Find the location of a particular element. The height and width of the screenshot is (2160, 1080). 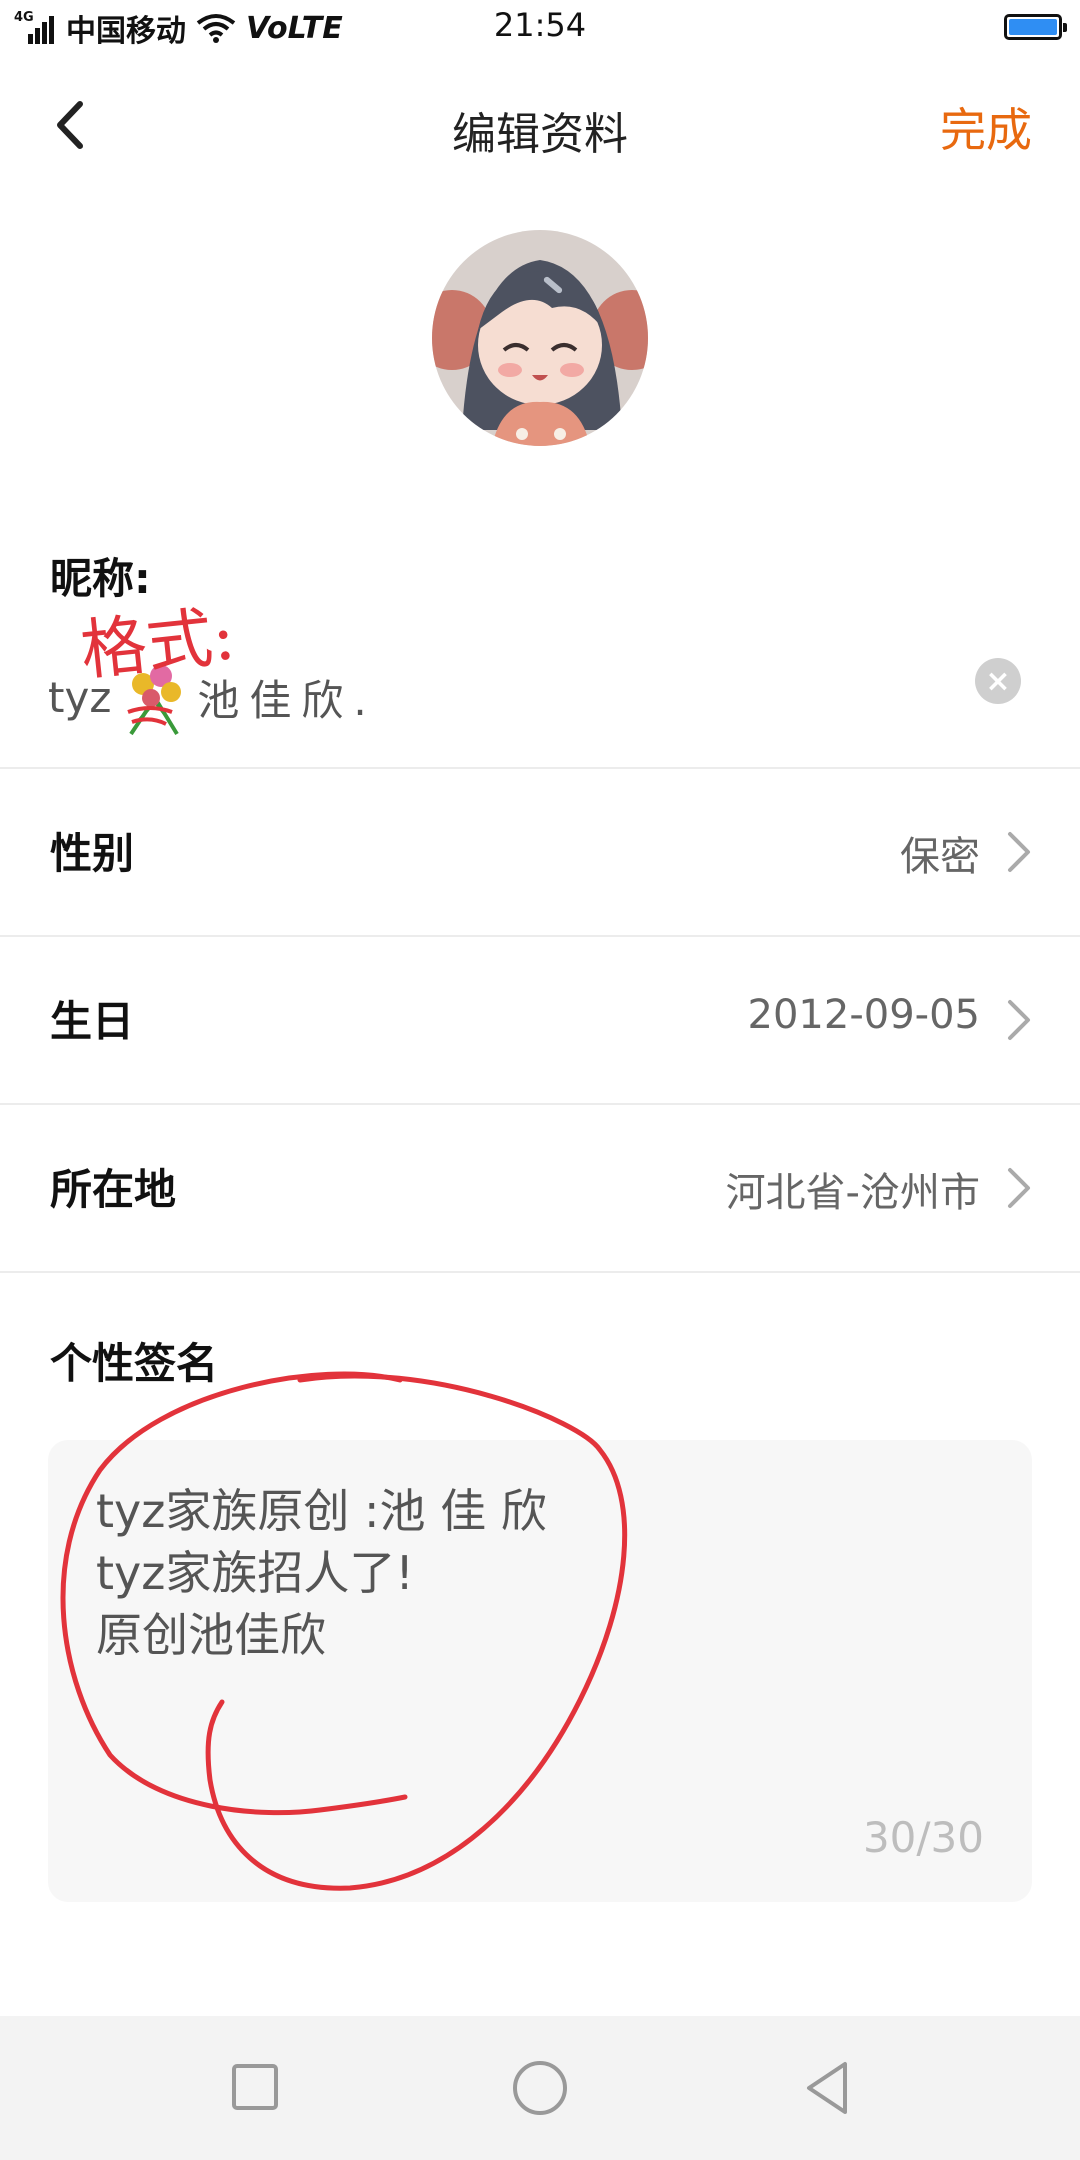

divider is located at coordinates (540, 1272).